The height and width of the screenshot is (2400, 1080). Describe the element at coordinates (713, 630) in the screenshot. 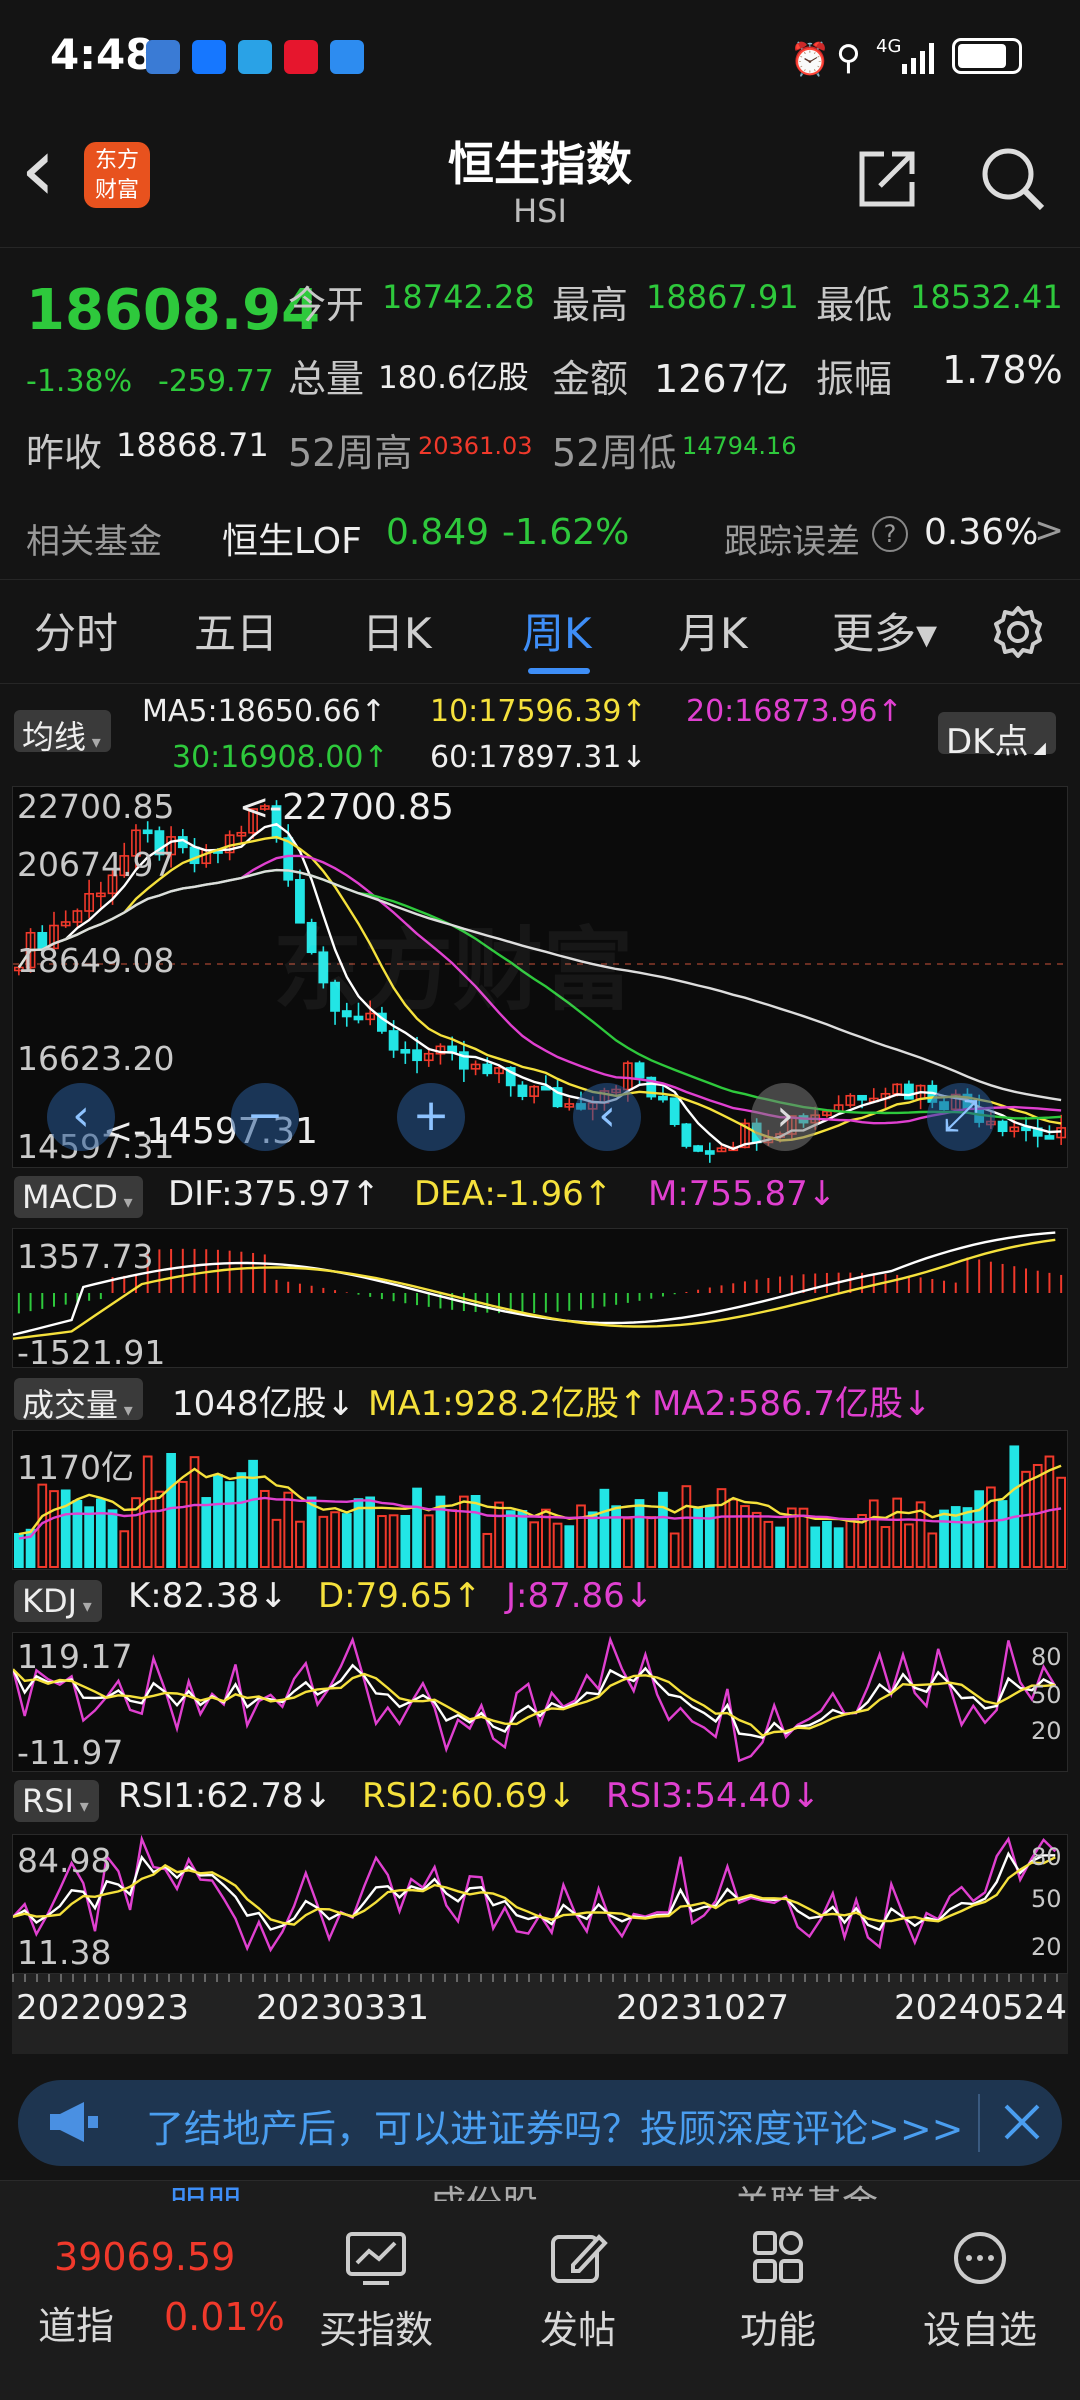

I see `tab-monthly-k: 月K` at that location.